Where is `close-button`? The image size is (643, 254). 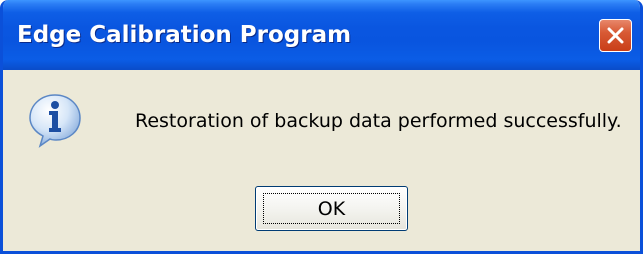 close-button is located at coordinates (615, 35).